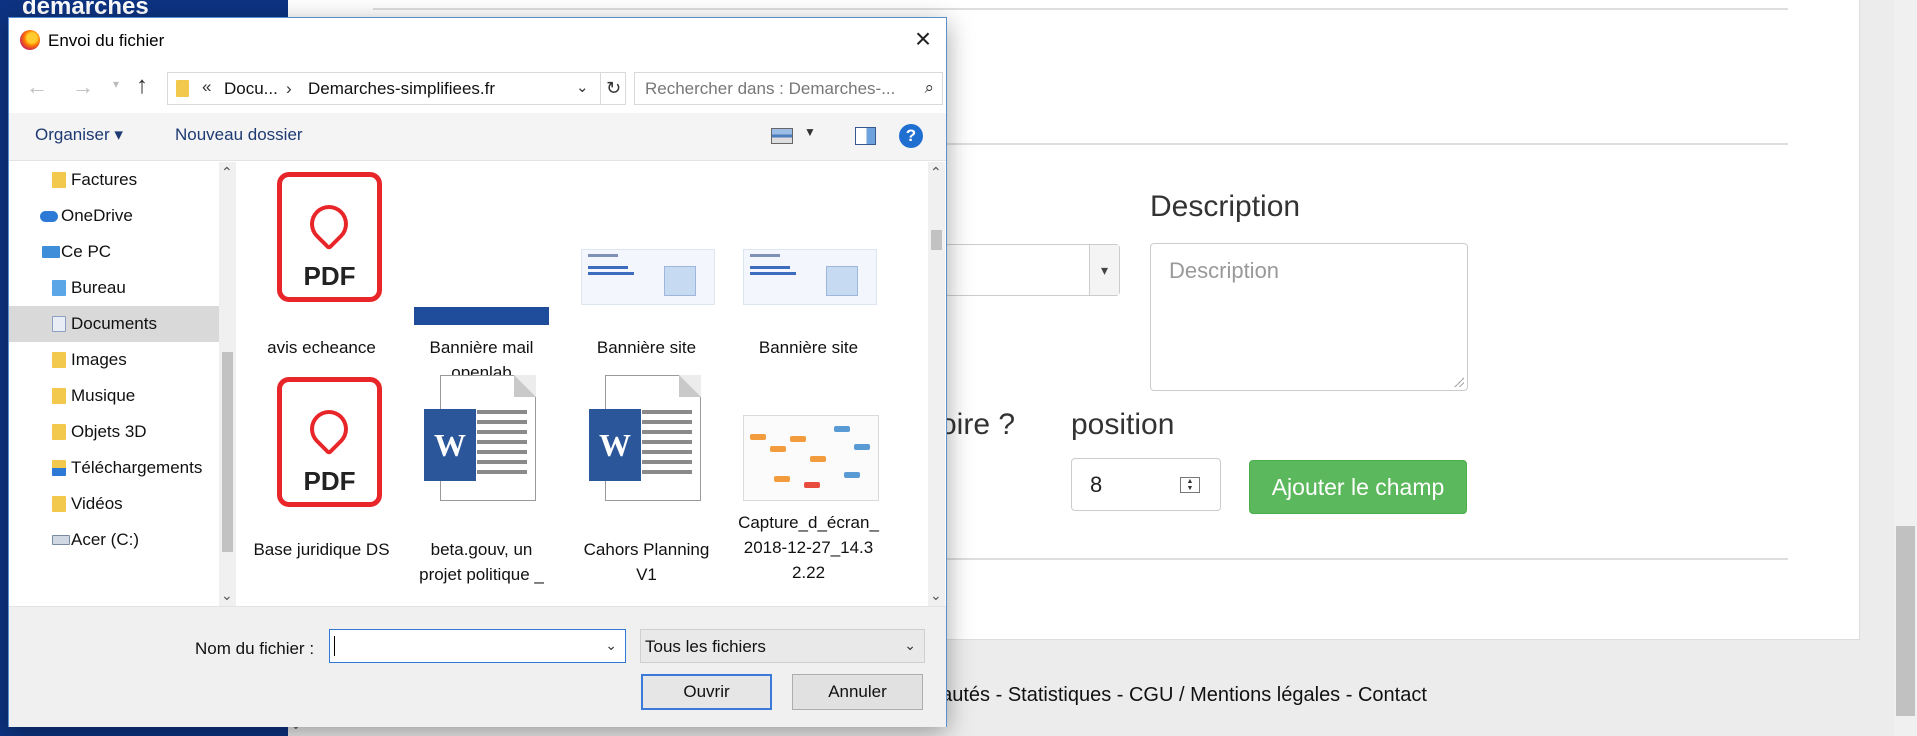 The width and height of the screenshot is (1917, 736). What do you see at coordinates (705, 646) in the screenshot?
I see `file-type-value: Tous les fichiers` at bounding box center [705, 646].